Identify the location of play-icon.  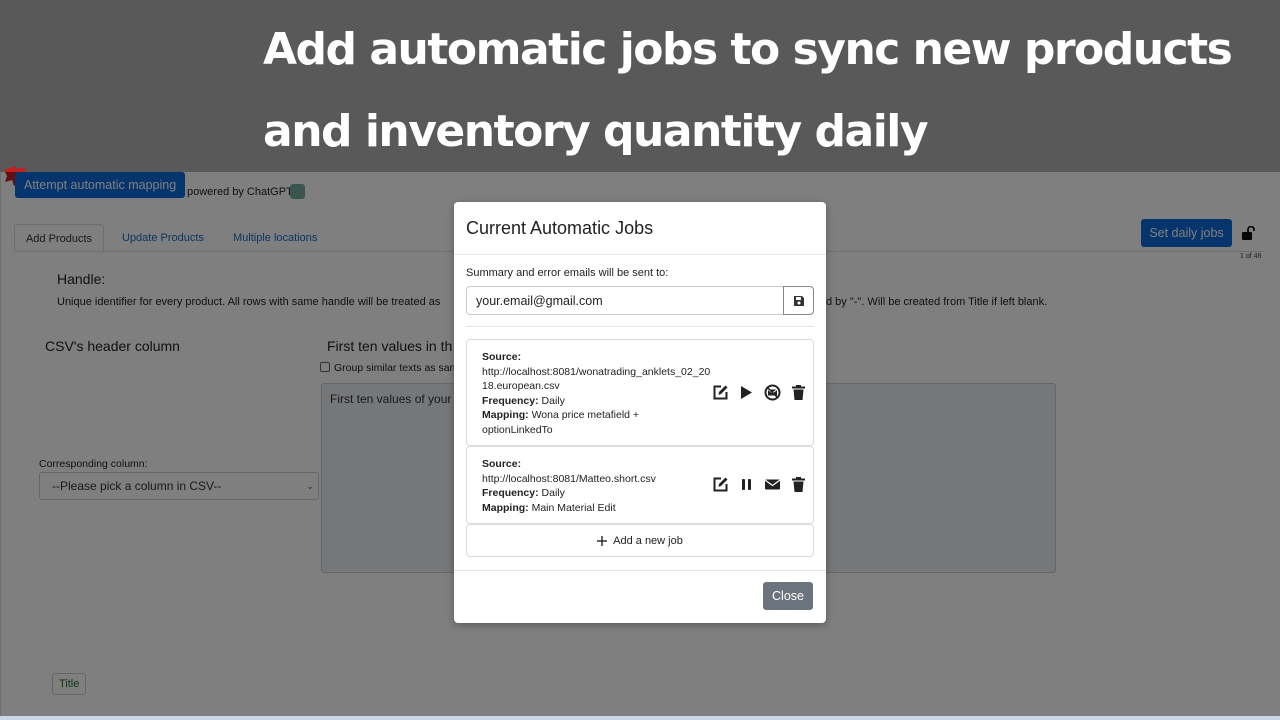
(746, 392).